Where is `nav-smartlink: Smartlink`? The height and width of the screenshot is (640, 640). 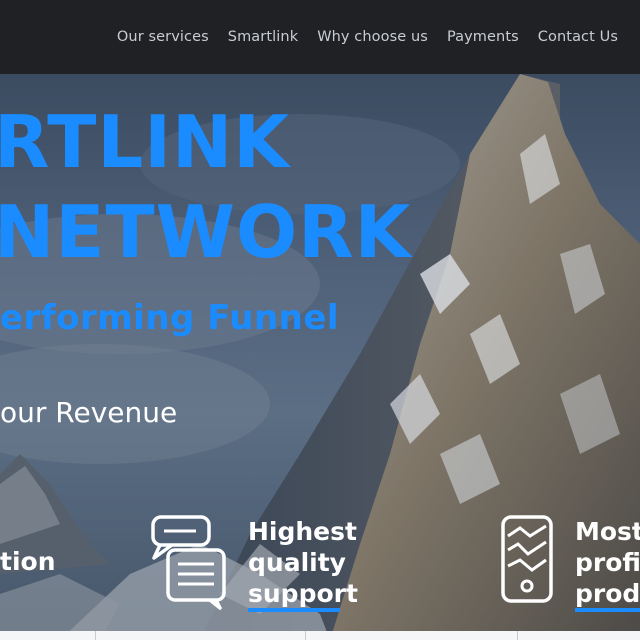 nav-smartlink: Smartlink is located at coordinates (263, 37).